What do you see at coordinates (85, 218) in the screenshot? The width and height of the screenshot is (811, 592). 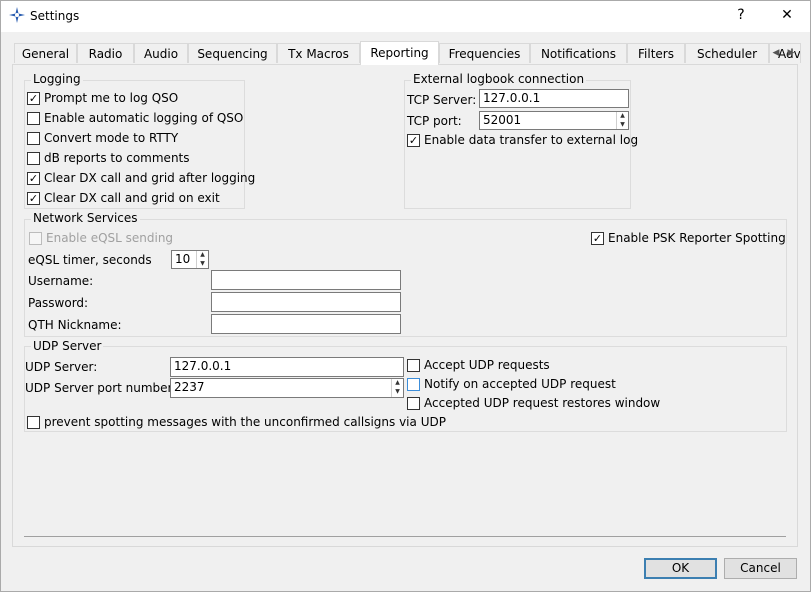 I see `network-services-legend: Network Services` at bounding box center [85, 218].